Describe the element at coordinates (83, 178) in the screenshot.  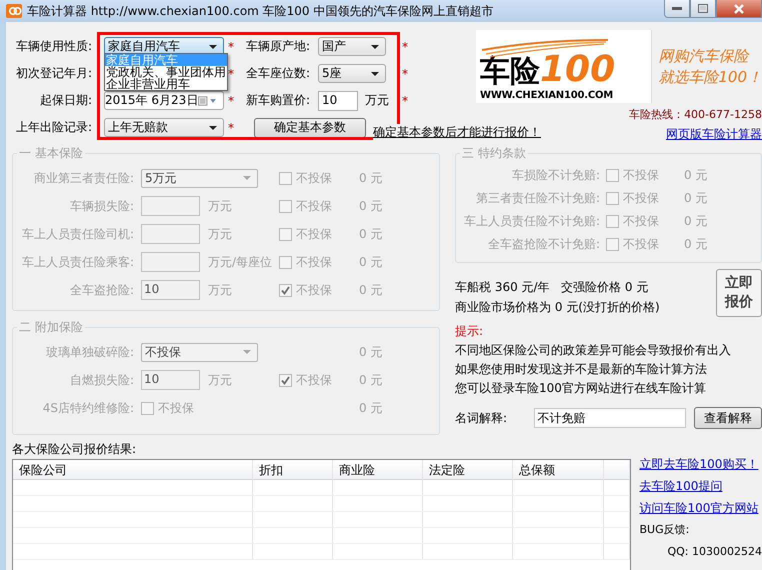
I see `field-label: 商业第三者责任险:` at that location.